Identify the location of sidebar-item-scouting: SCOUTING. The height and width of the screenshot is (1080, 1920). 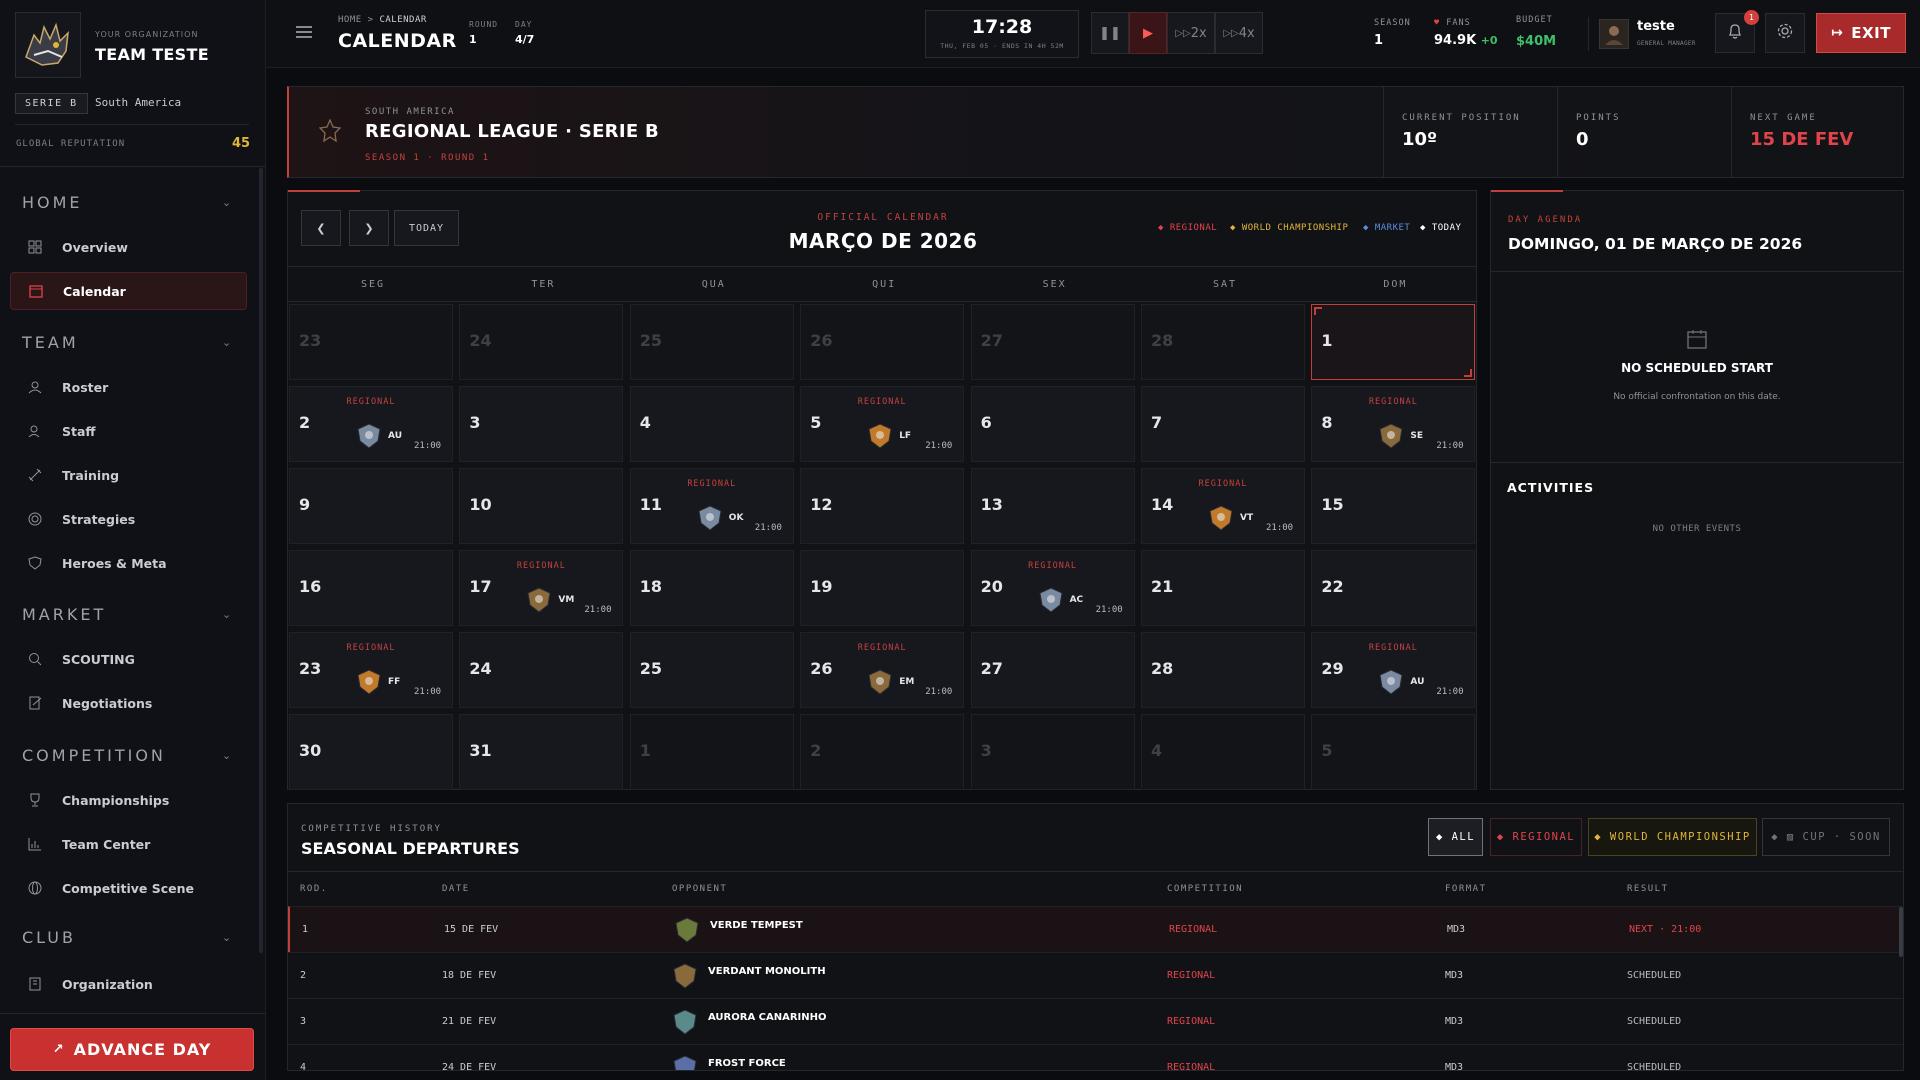
(128, 659).